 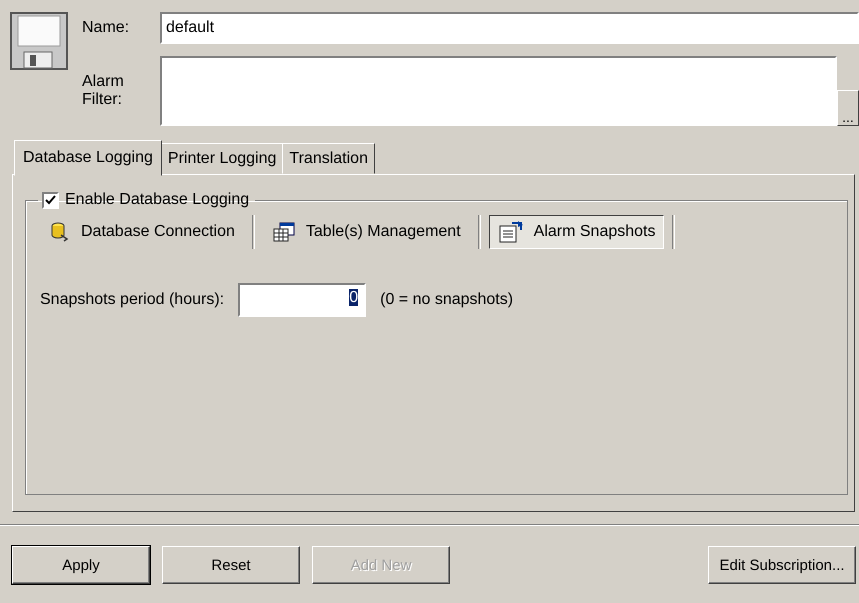 What do you see at coordinates (576, 232) in the screenshot?
I see `sub-tab: Alarm Snapshots` at bounding box center [576, 232].